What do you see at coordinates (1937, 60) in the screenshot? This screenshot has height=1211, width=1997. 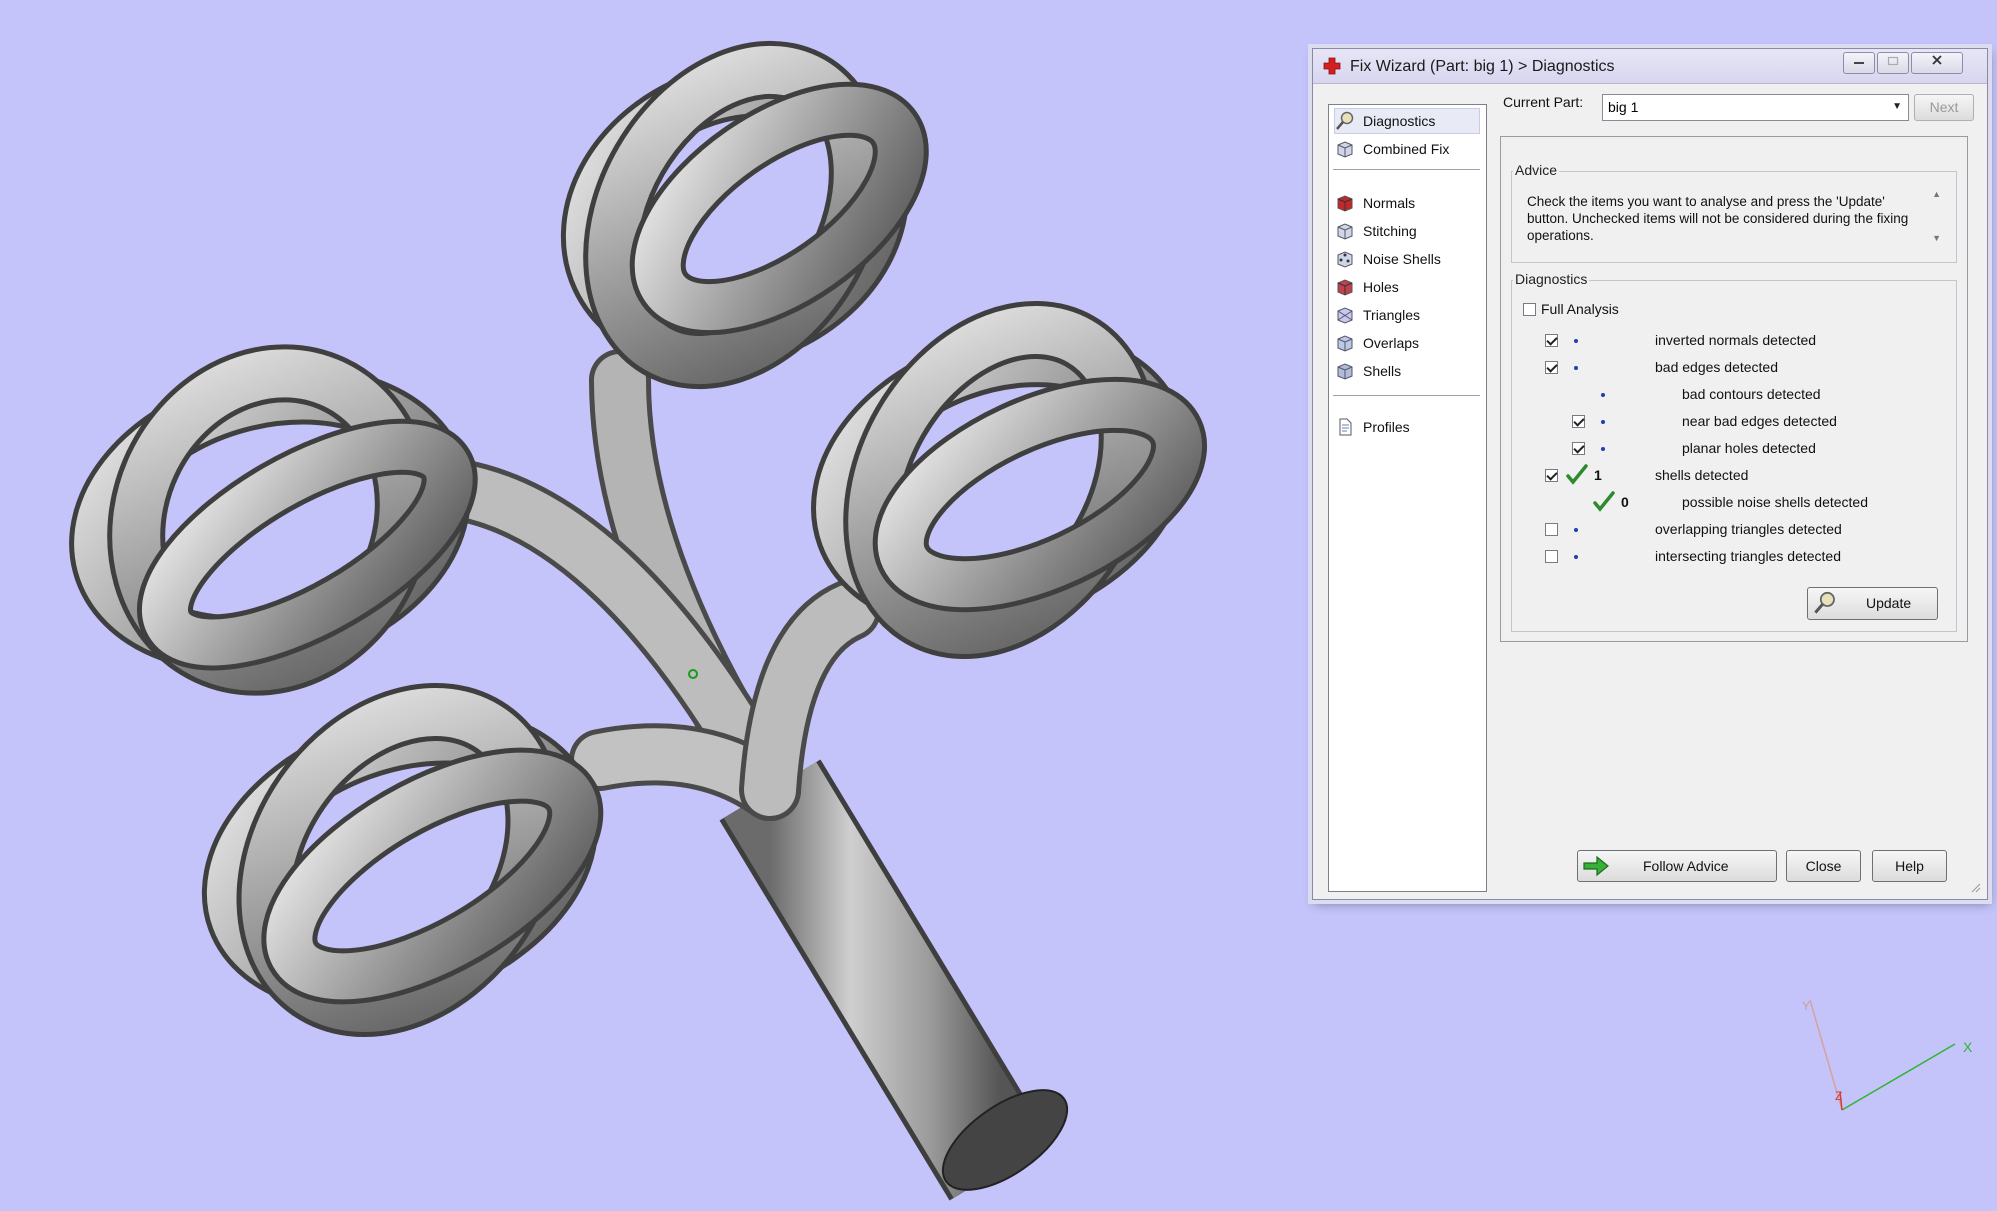 I see `close-icon` at bounding box center [1937, 60].